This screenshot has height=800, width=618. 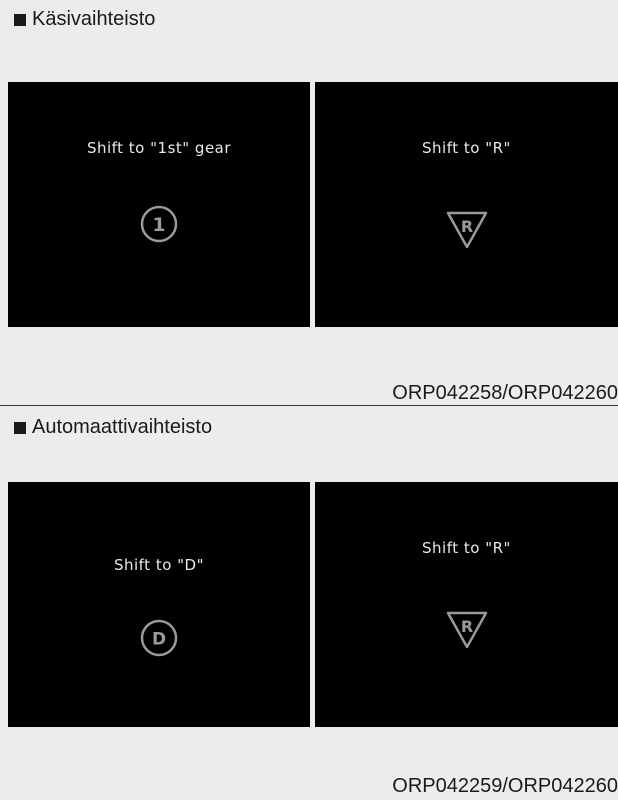 What do you see at coordinates (159, 204) in the screenshot?
I see `cluster-panel-shift-1st: Shift to "1st" gear 1` at bounding box center [159, 204].